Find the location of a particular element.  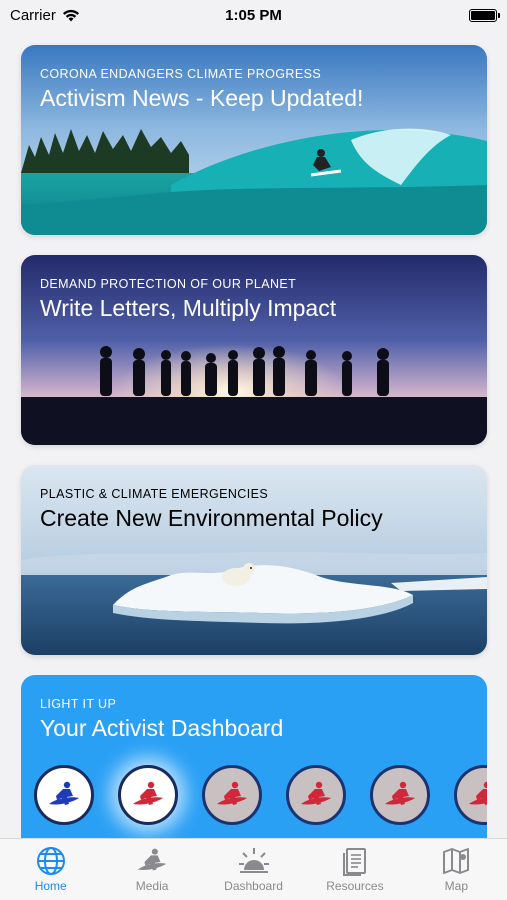

card-text: LIGHT IT UP Your Activist Dashboard is located at coordinates (161, 719).